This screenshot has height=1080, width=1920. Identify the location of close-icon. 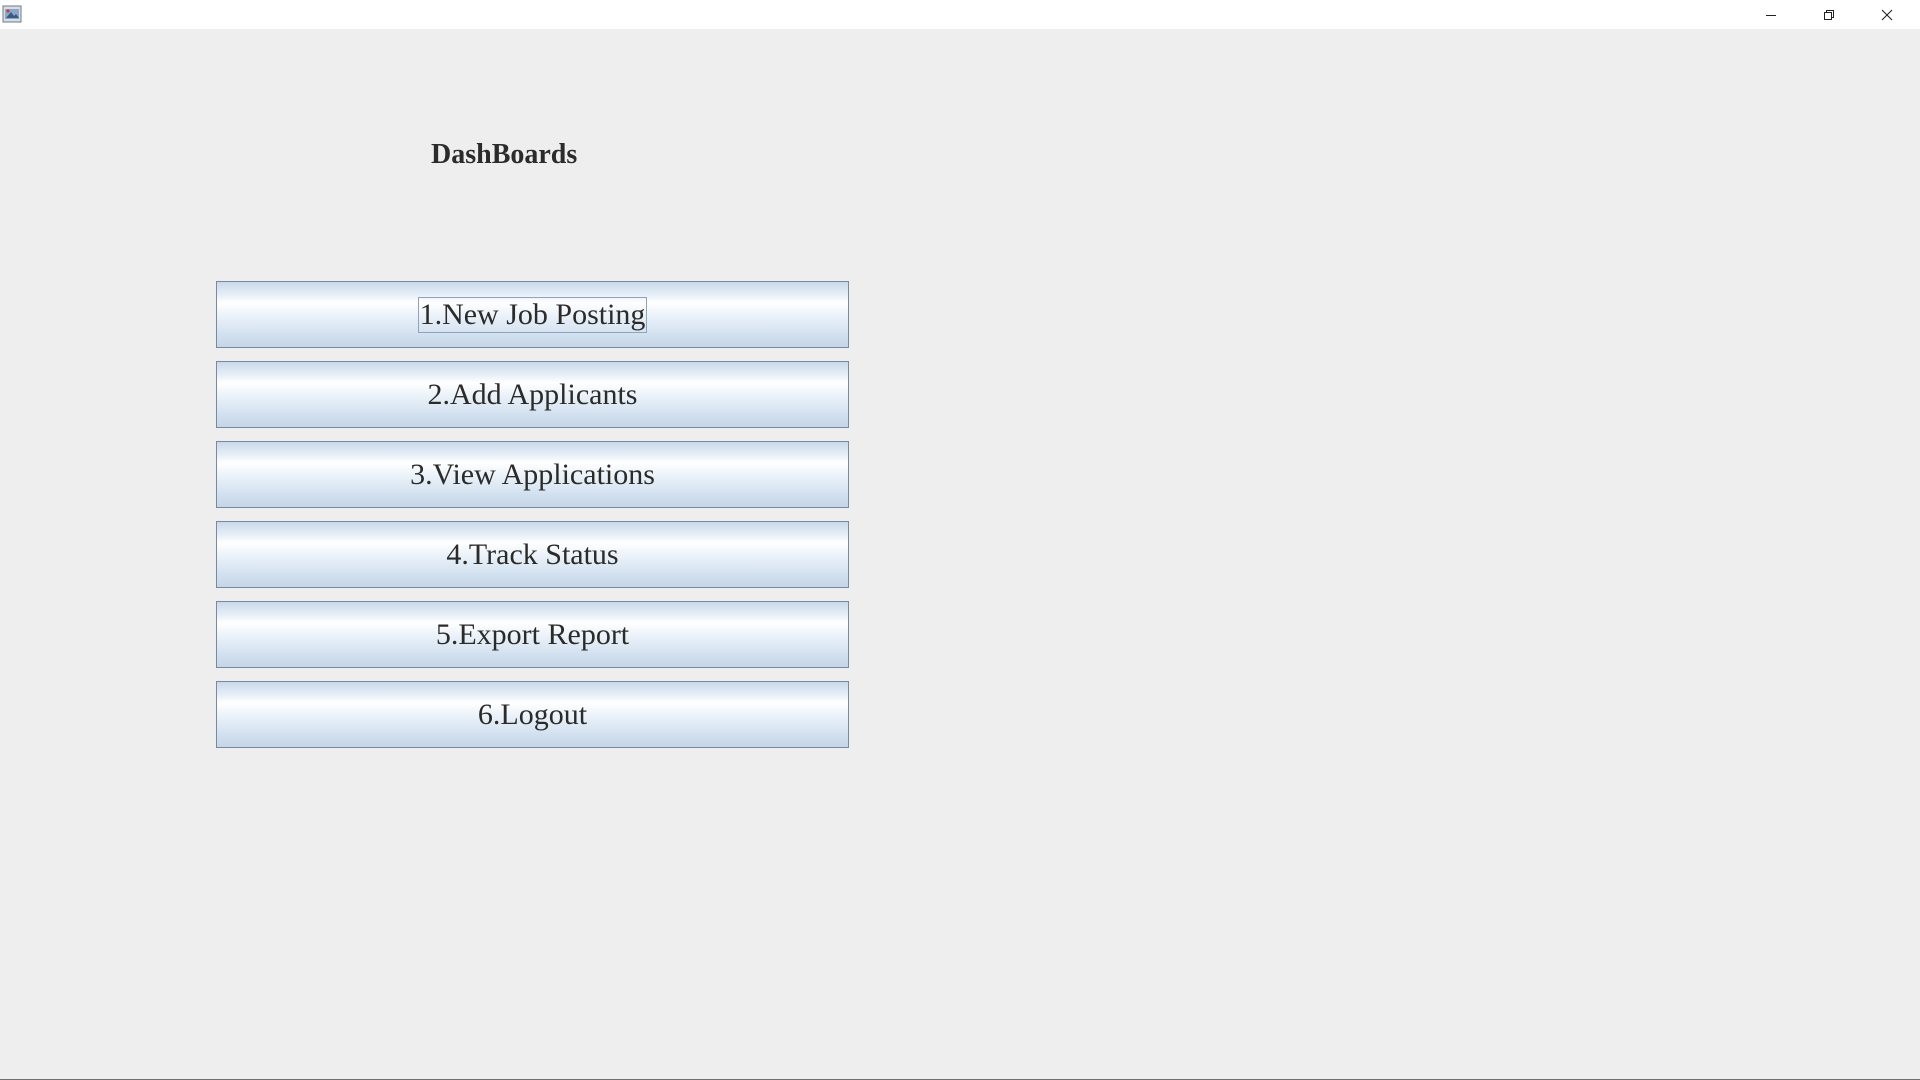
(1887, 14).